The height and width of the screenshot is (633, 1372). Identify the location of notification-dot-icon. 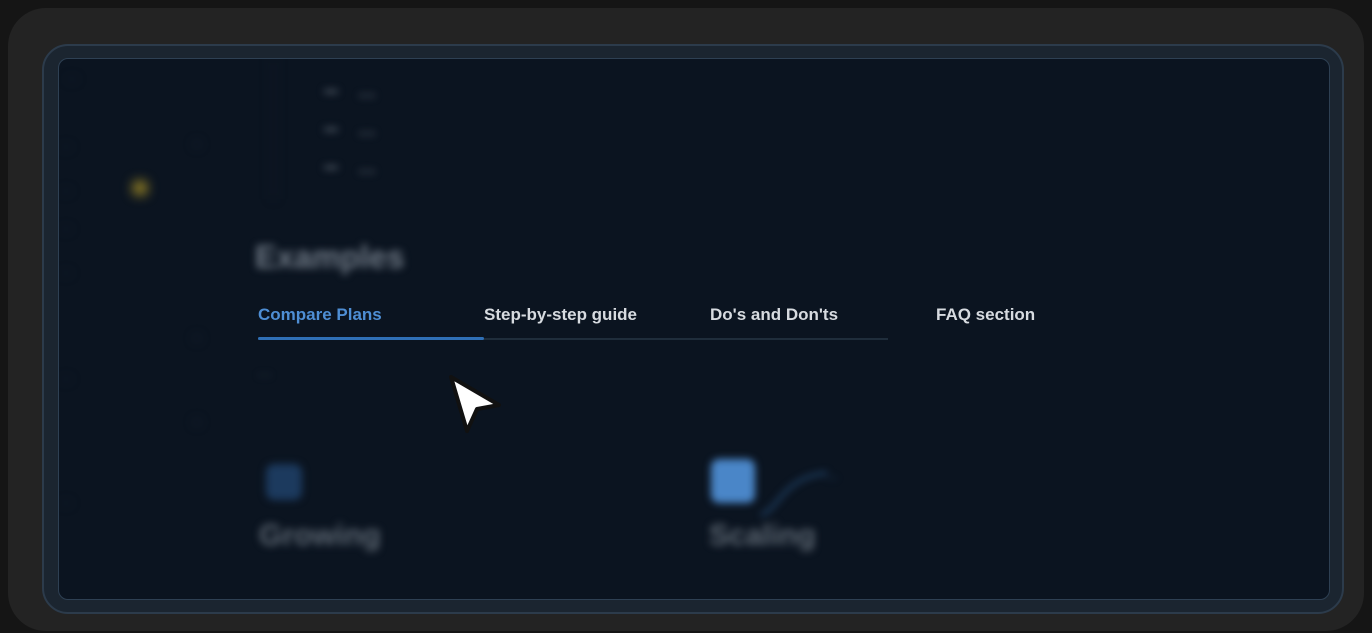
(140, 188).